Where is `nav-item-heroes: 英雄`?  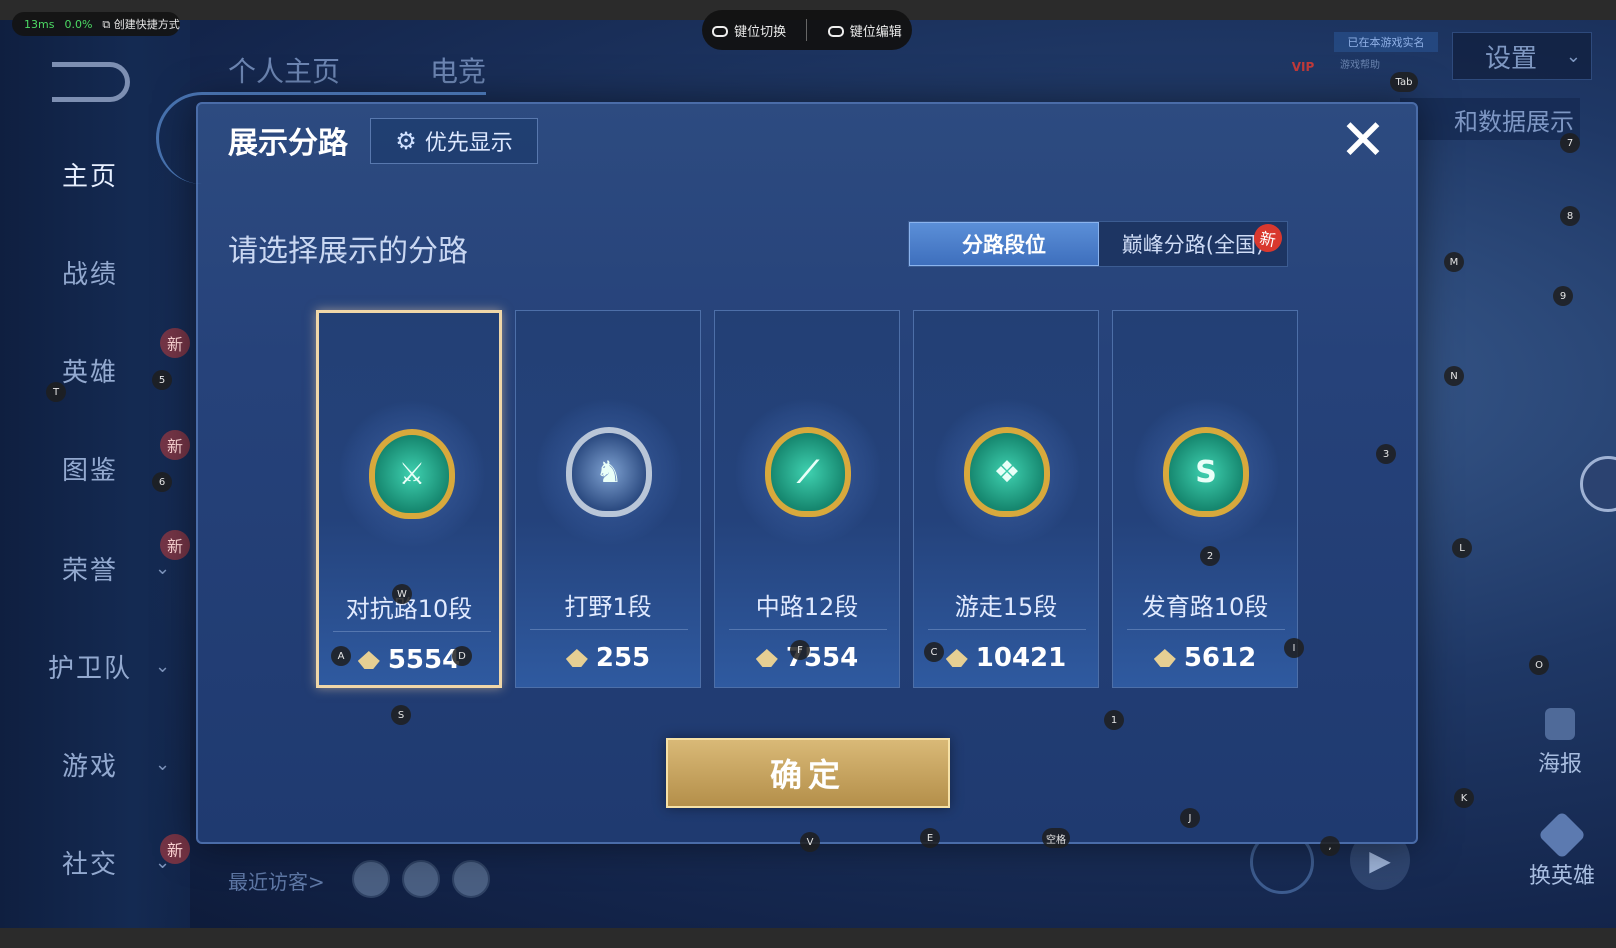 nav-item-heroes: 英雄 is located at coordinates (90, 370).